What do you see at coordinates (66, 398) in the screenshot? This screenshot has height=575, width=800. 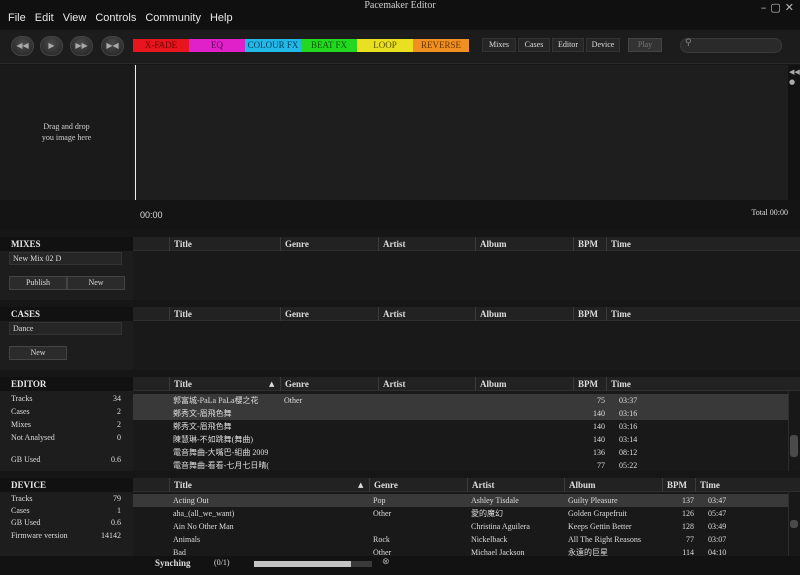 I see `editor-stat-tracks: Tracks 34` at bounding box center [66, 398].